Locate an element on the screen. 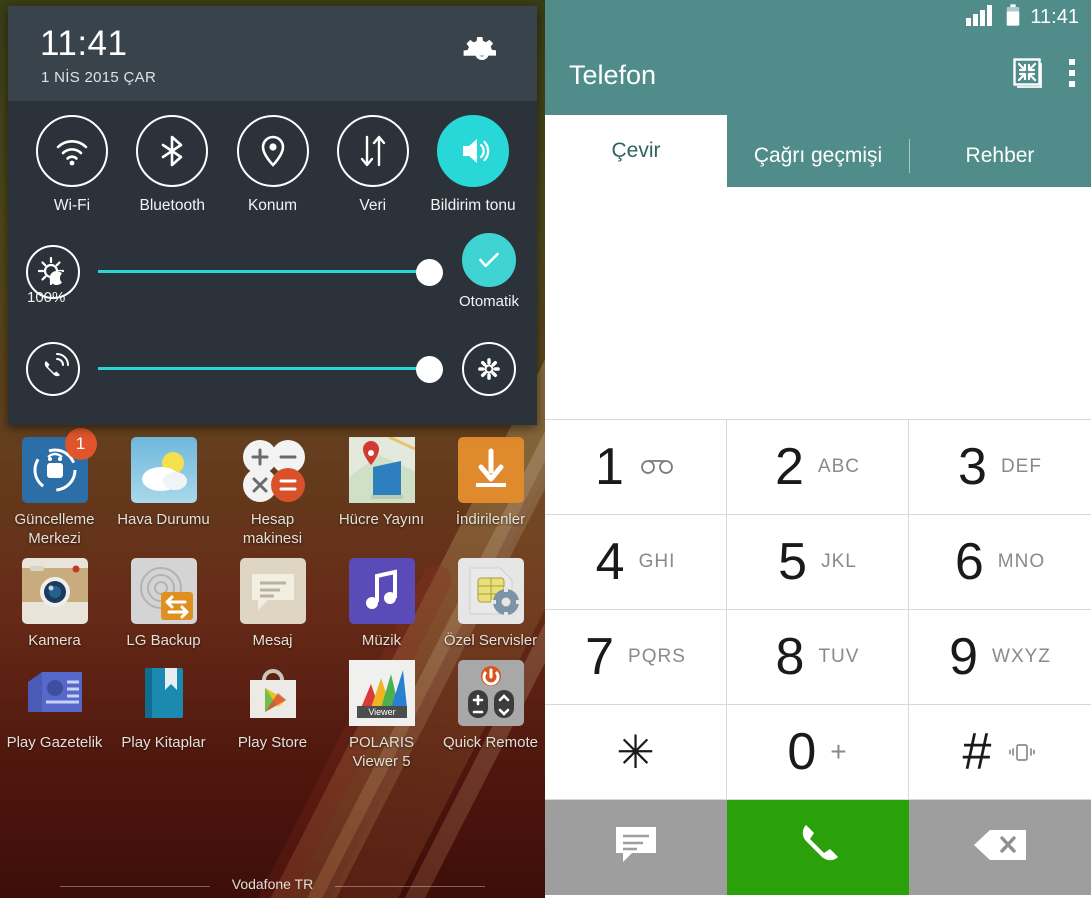 Image resolution: width=1091 pixels, height=898 pixels. volume-row is located at coordinates (272, 369).